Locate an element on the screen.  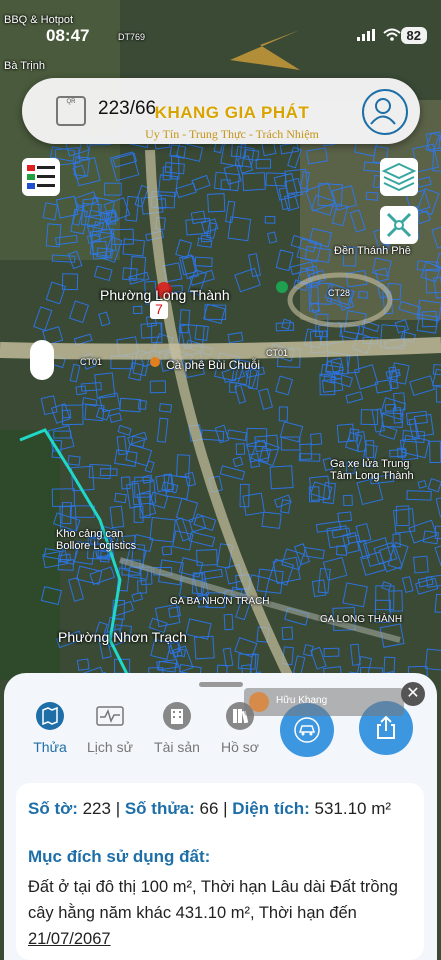
chat-name: Hữu Khang is located at coordinates (302, 700).